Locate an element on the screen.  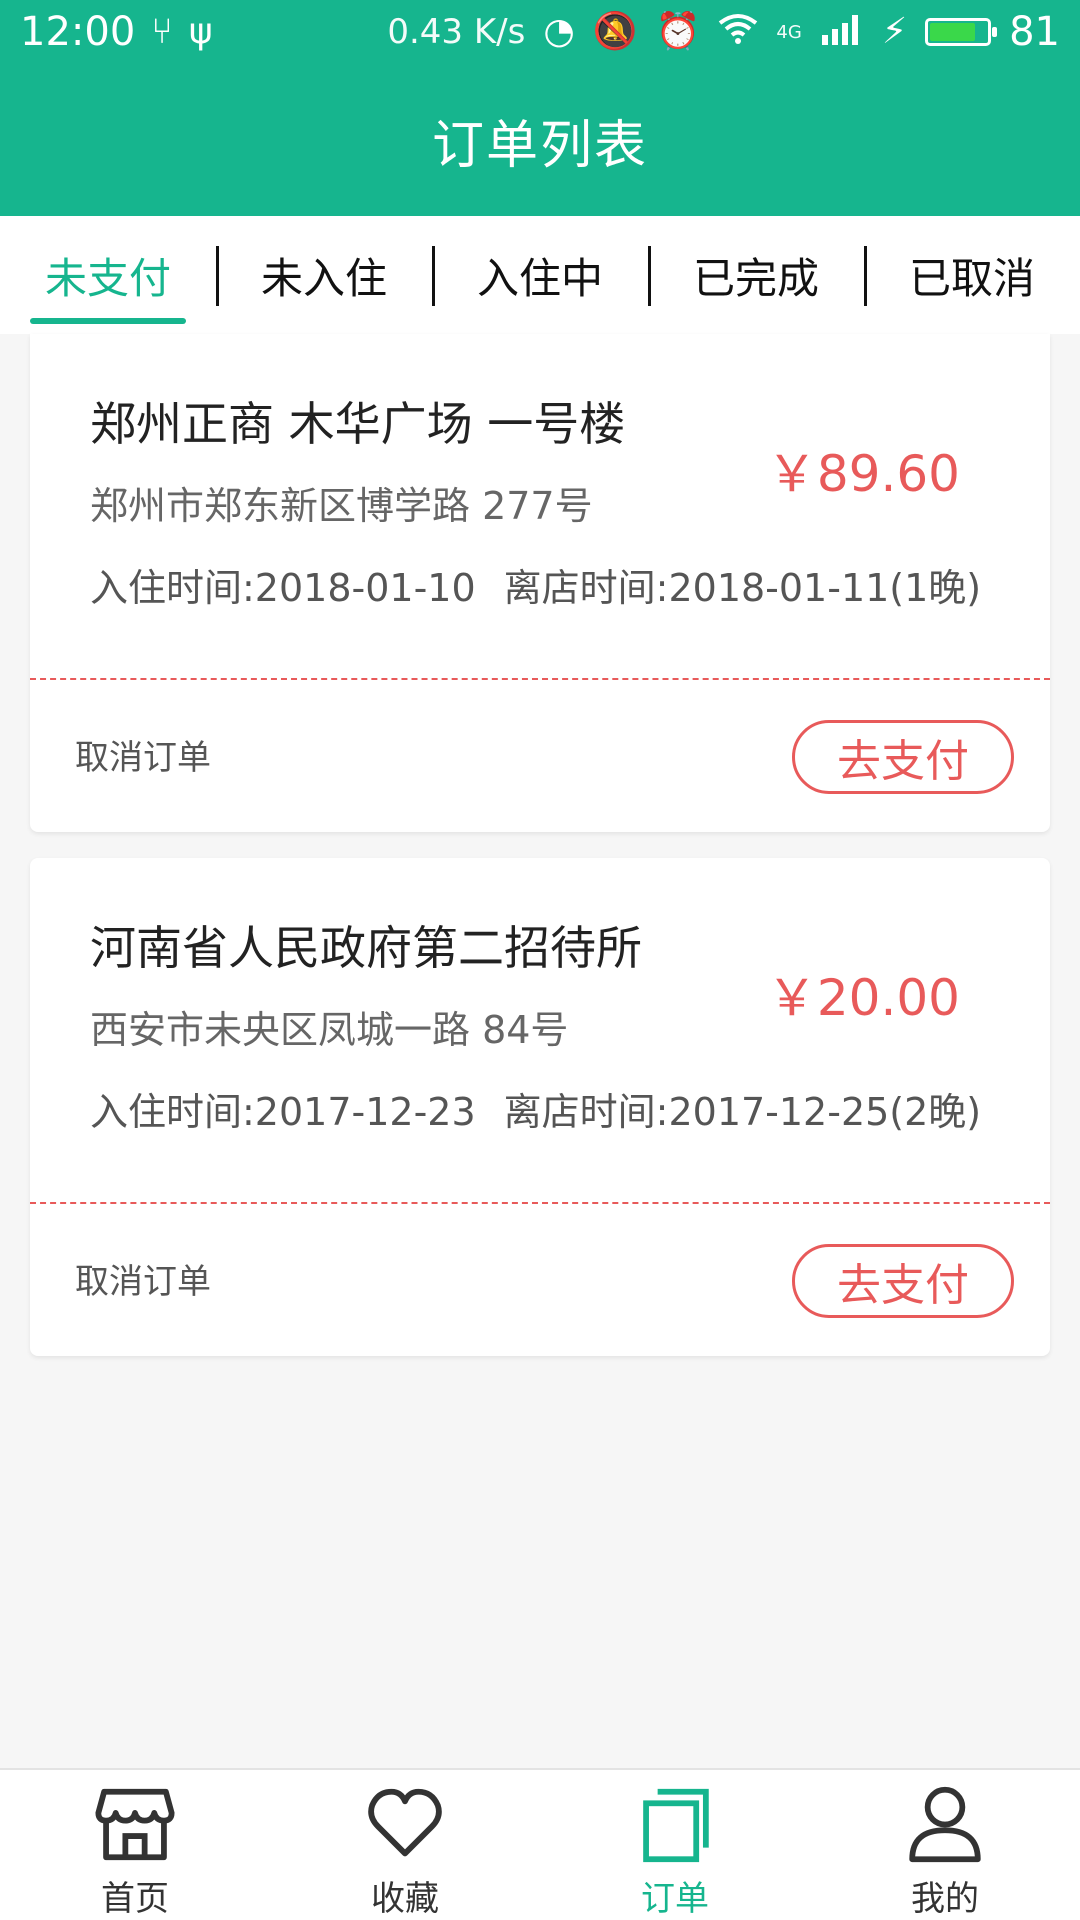
tab-unpaid: 未支付 is located at coordinates (108, 275).